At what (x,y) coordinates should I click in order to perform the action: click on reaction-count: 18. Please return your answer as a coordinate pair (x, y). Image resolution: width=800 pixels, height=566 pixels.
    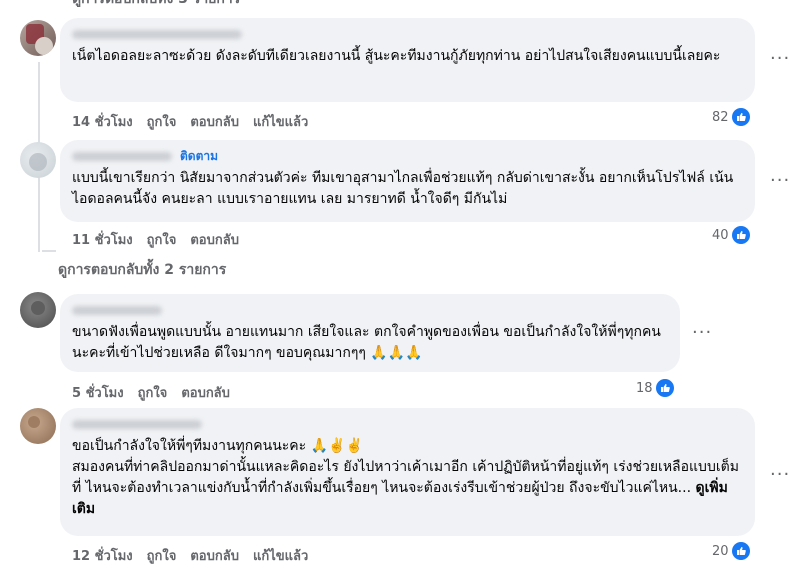
    Looking at the image, I should click on (655, 388).